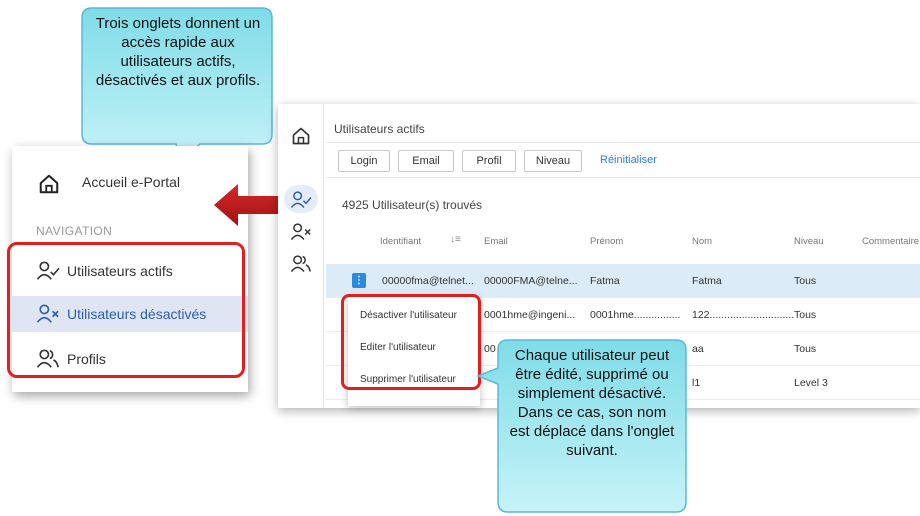 This screenshot has height=516, width=920. Describe the element at coordinates (707, 281) in the screenshot. I see `cell-nom: Fatma` at that location.